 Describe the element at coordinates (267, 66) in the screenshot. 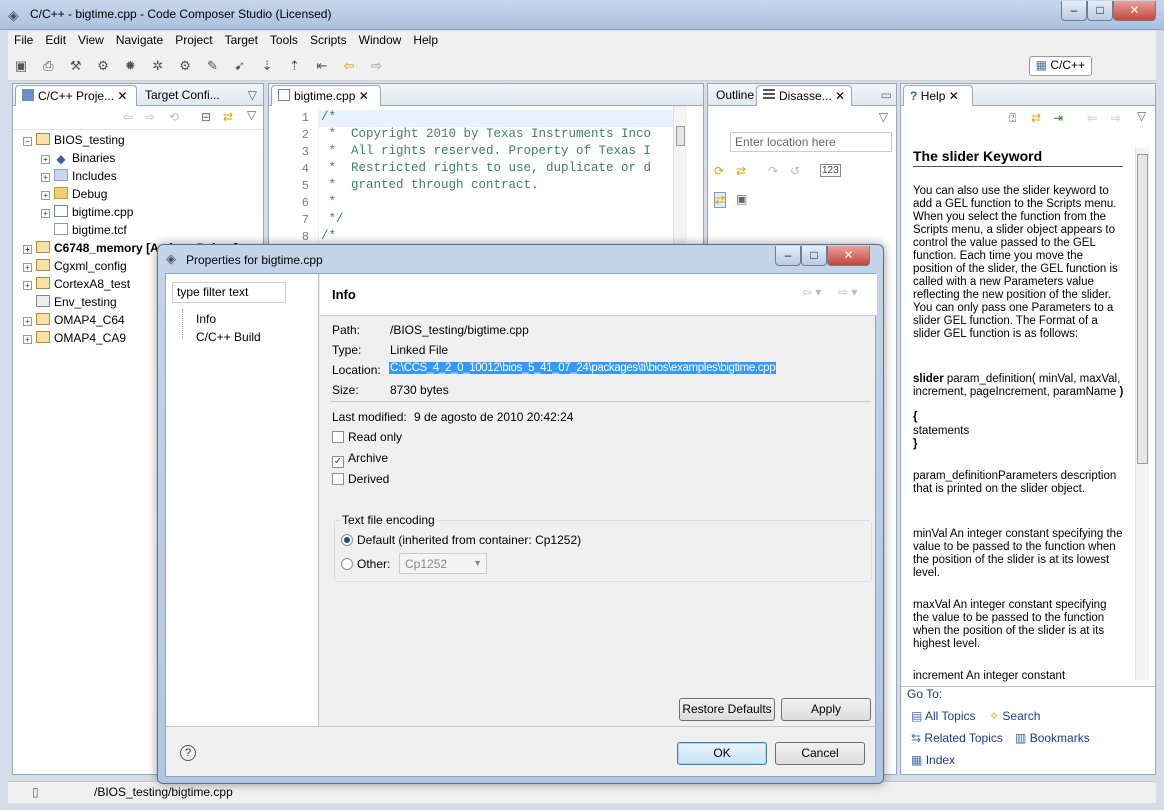

I see `prev-annotation-icon: ⇣` at that location.